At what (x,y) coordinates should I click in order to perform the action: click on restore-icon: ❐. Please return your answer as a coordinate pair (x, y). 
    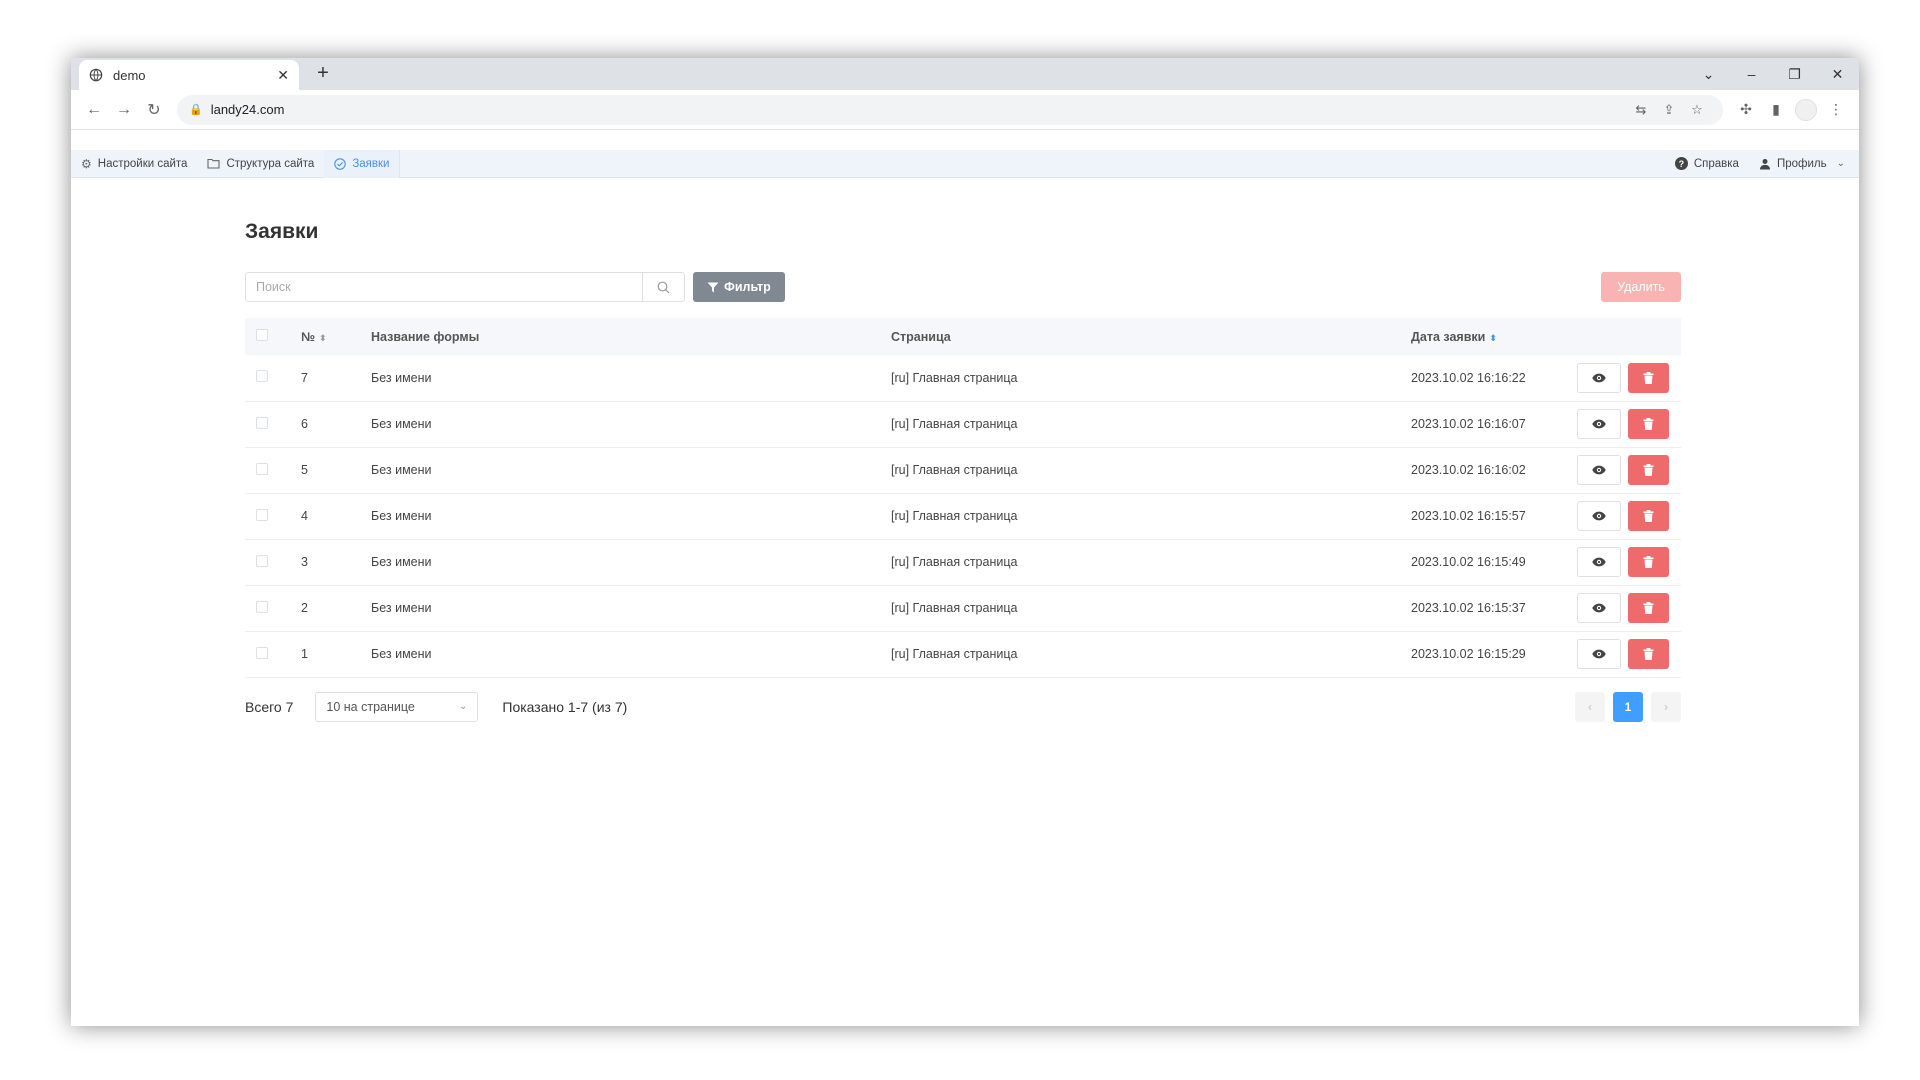
    Looking at the image, I should click on (1794, 74).